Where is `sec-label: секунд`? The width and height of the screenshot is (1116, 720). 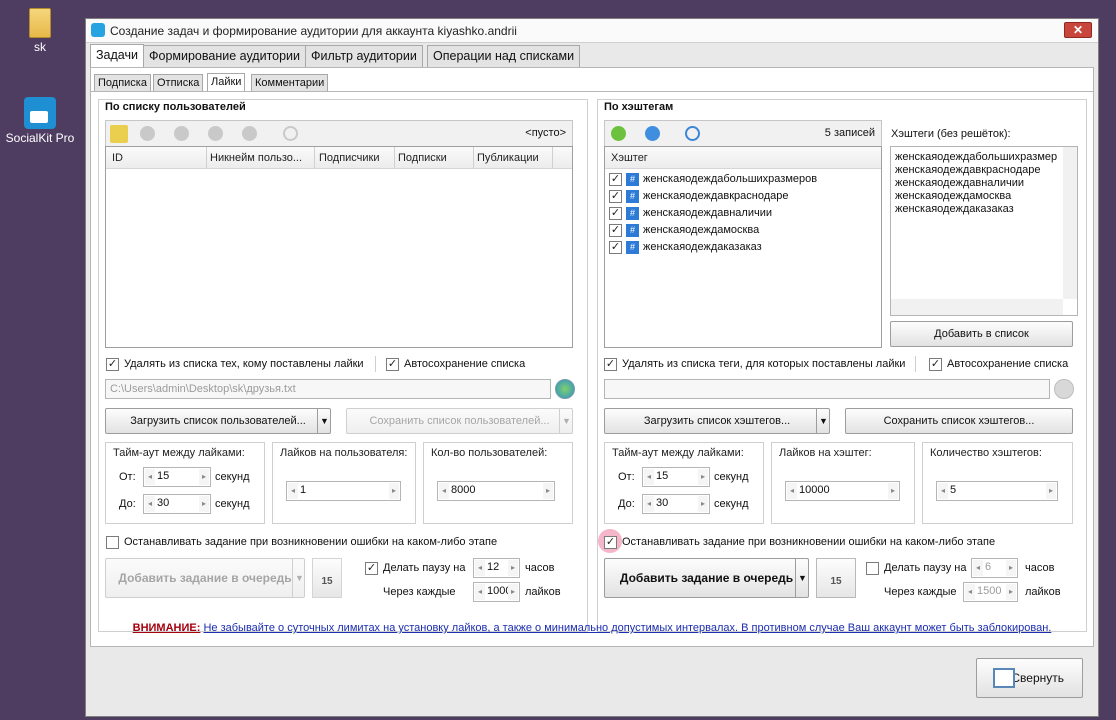 sec-label: секунд is located at coordinates (232, 477).